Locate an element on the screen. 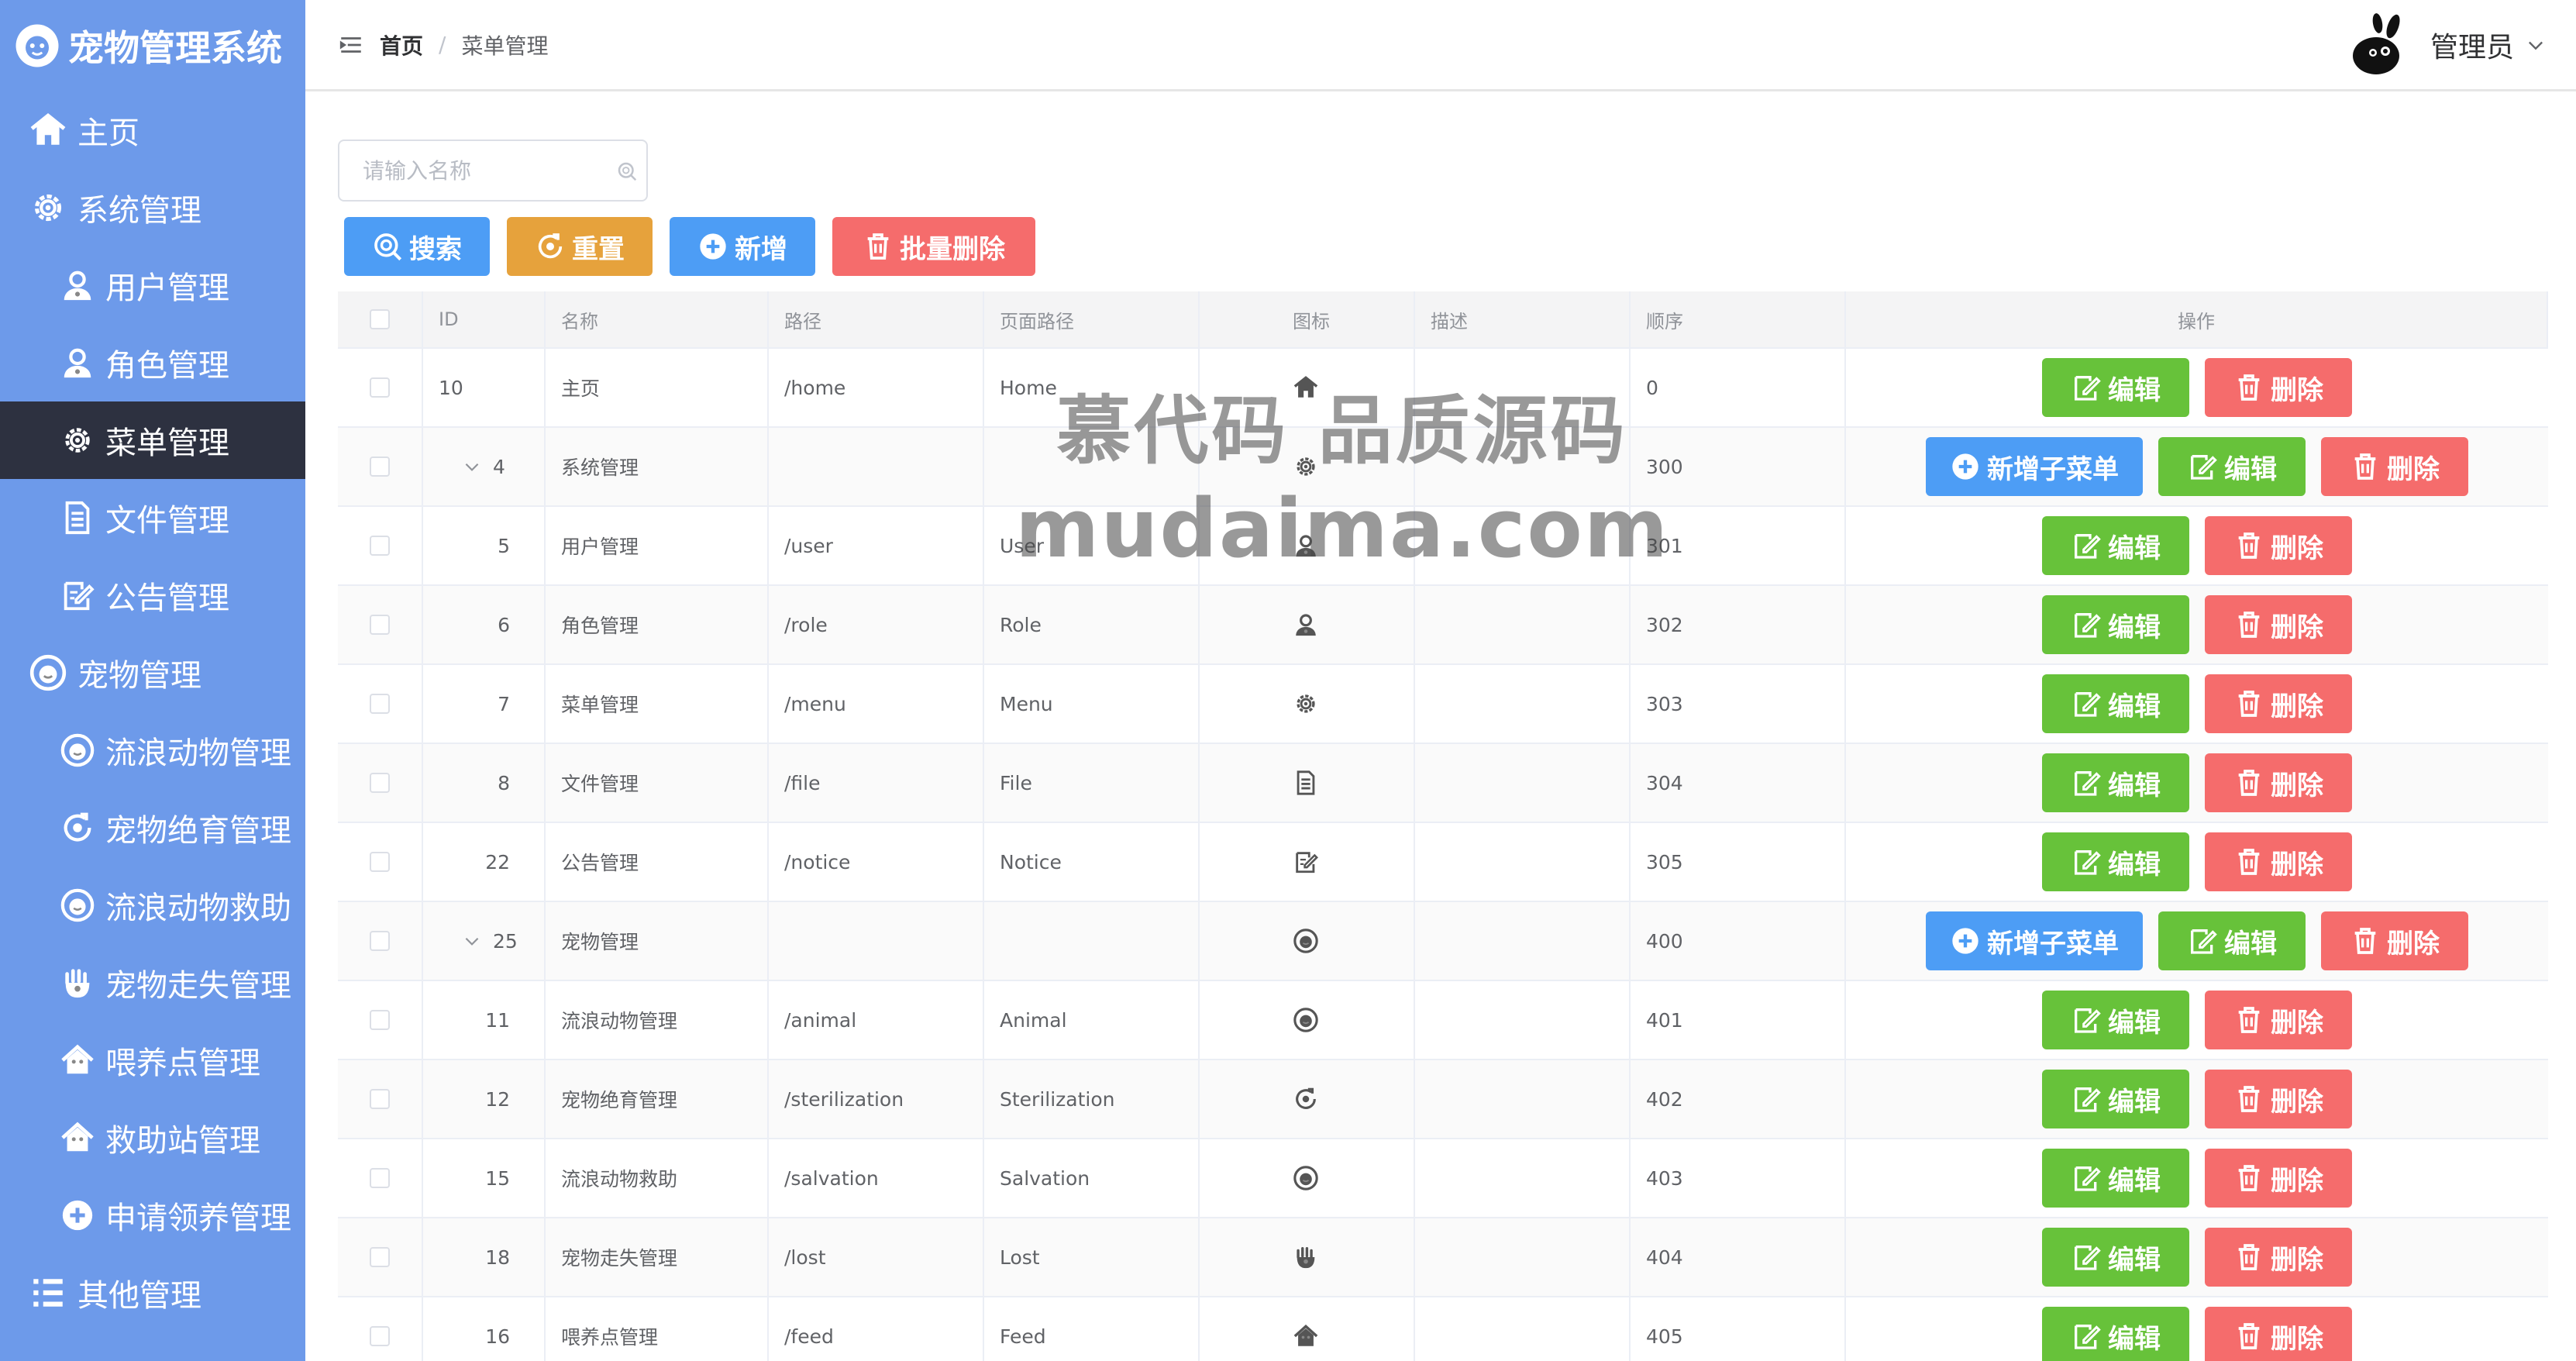  table-row: 10 主页/home Home 0 编辑 删除 is located at coordinates (1443, 388).